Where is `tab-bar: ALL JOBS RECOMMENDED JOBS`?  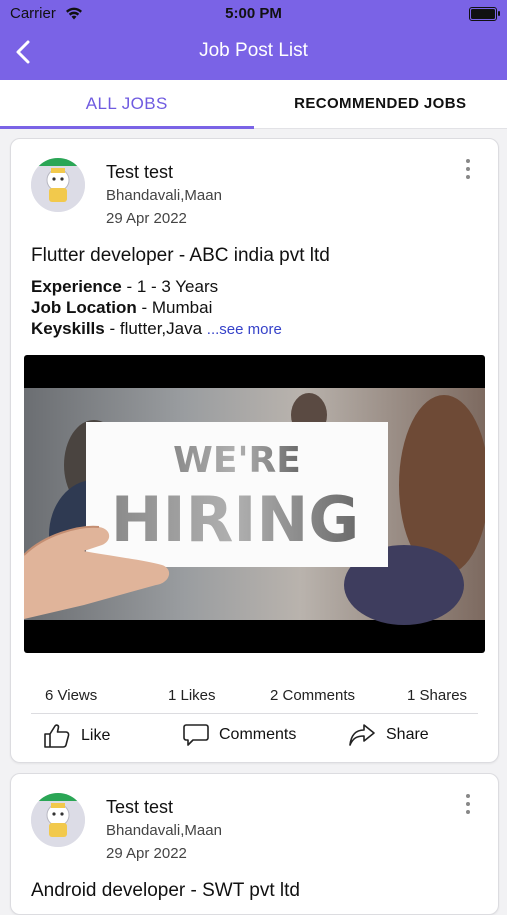 tab-bar: ALL JOBS RECOMMENDED JOBS is located at coordinates (253, 104).